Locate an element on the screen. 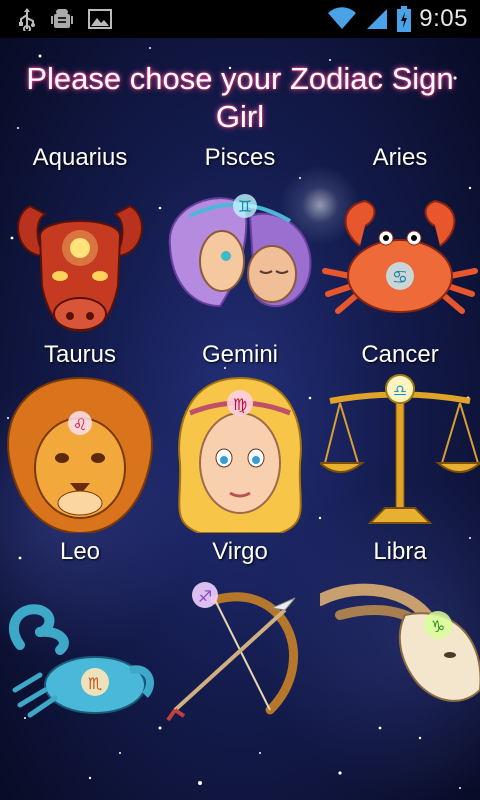 This screenshot has height=800, width=480. zodiac-item-cancer: Cancer ♎ is located at coordinates (400, 435).